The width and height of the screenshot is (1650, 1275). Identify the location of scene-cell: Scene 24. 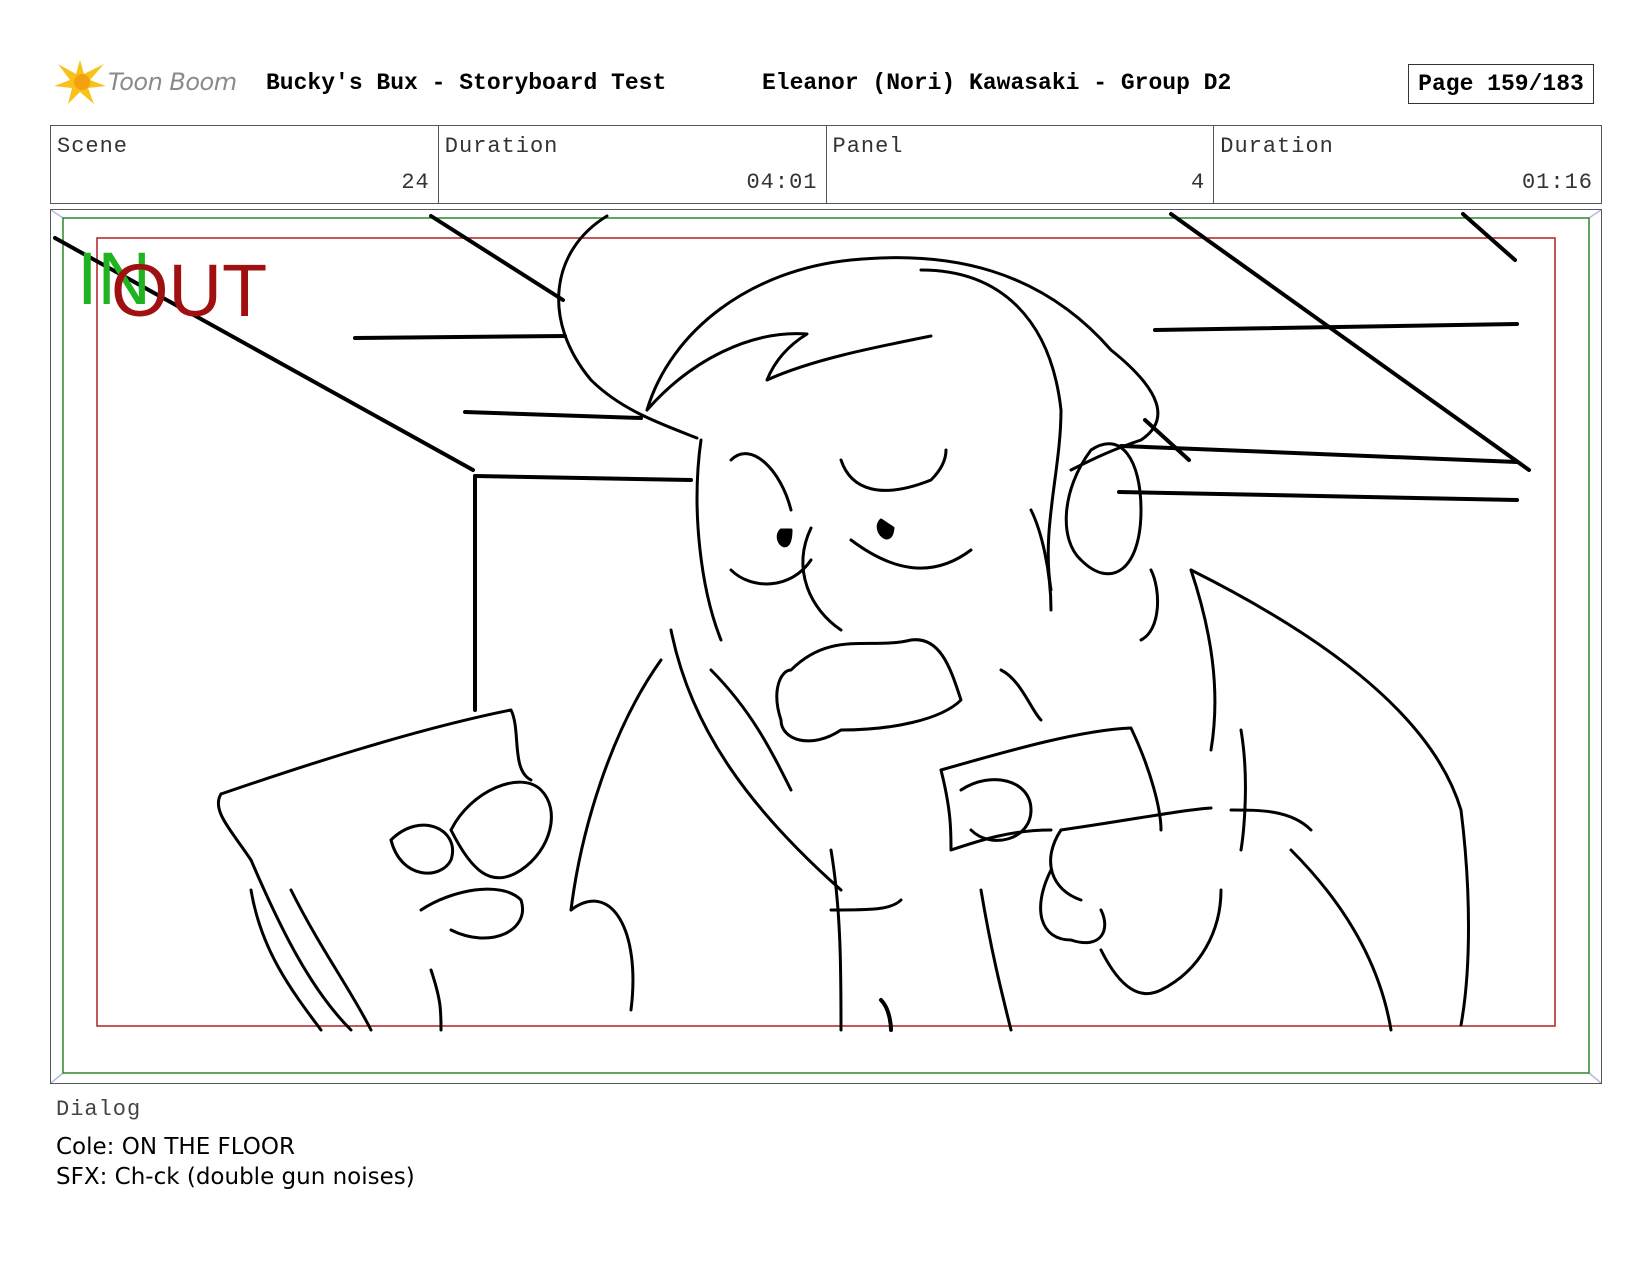
(244, 164).